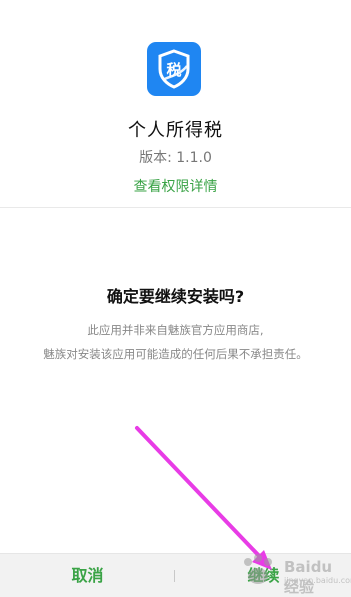 The height and width of the screenshot is (597, 351). What do you see at coordinates (175, 186) in the screenshot?
I see `view-permissions-link: 查看权限详情` at bounding box center [175, 186].